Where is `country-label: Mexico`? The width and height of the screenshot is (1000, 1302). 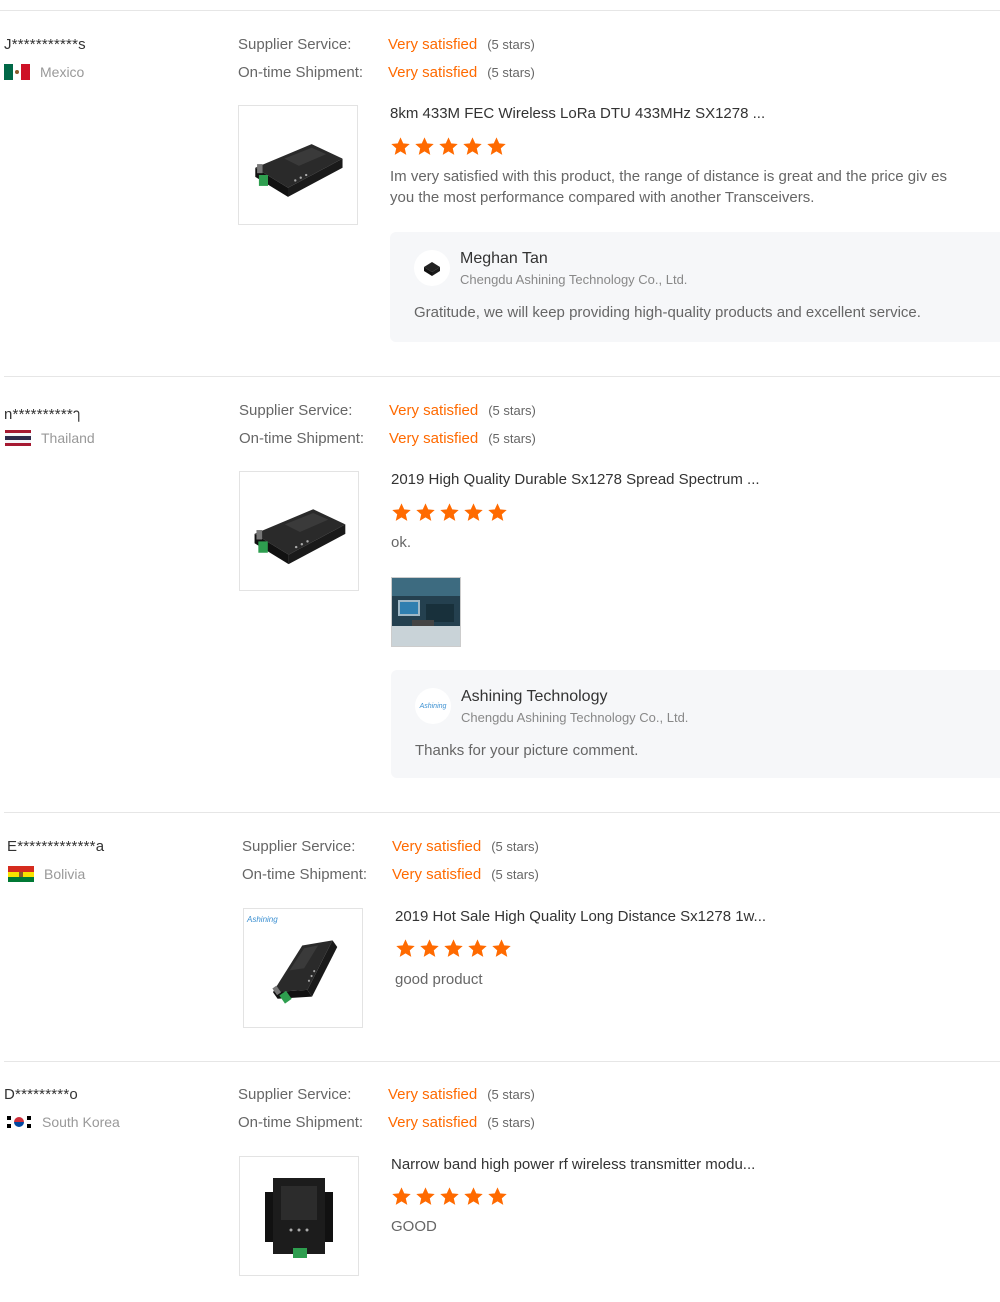 country-label: Mexico is located at coordinates (62, 72).